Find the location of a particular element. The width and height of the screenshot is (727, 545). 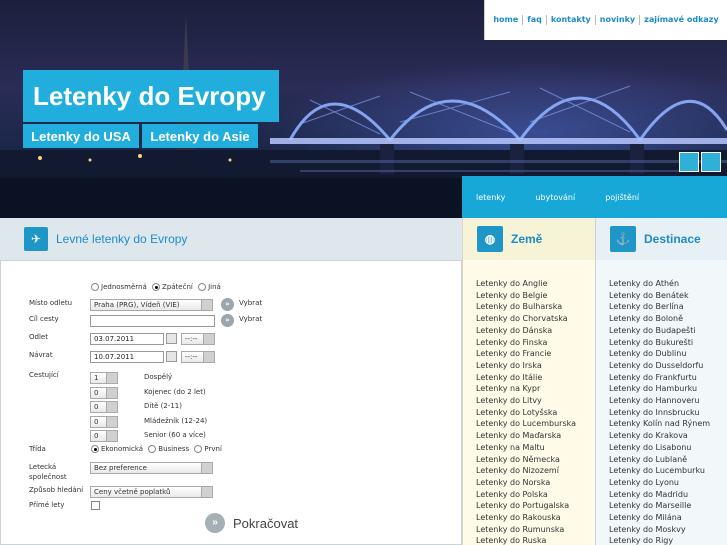

airline-select: Bez preference is located at coordinates (151, 468).